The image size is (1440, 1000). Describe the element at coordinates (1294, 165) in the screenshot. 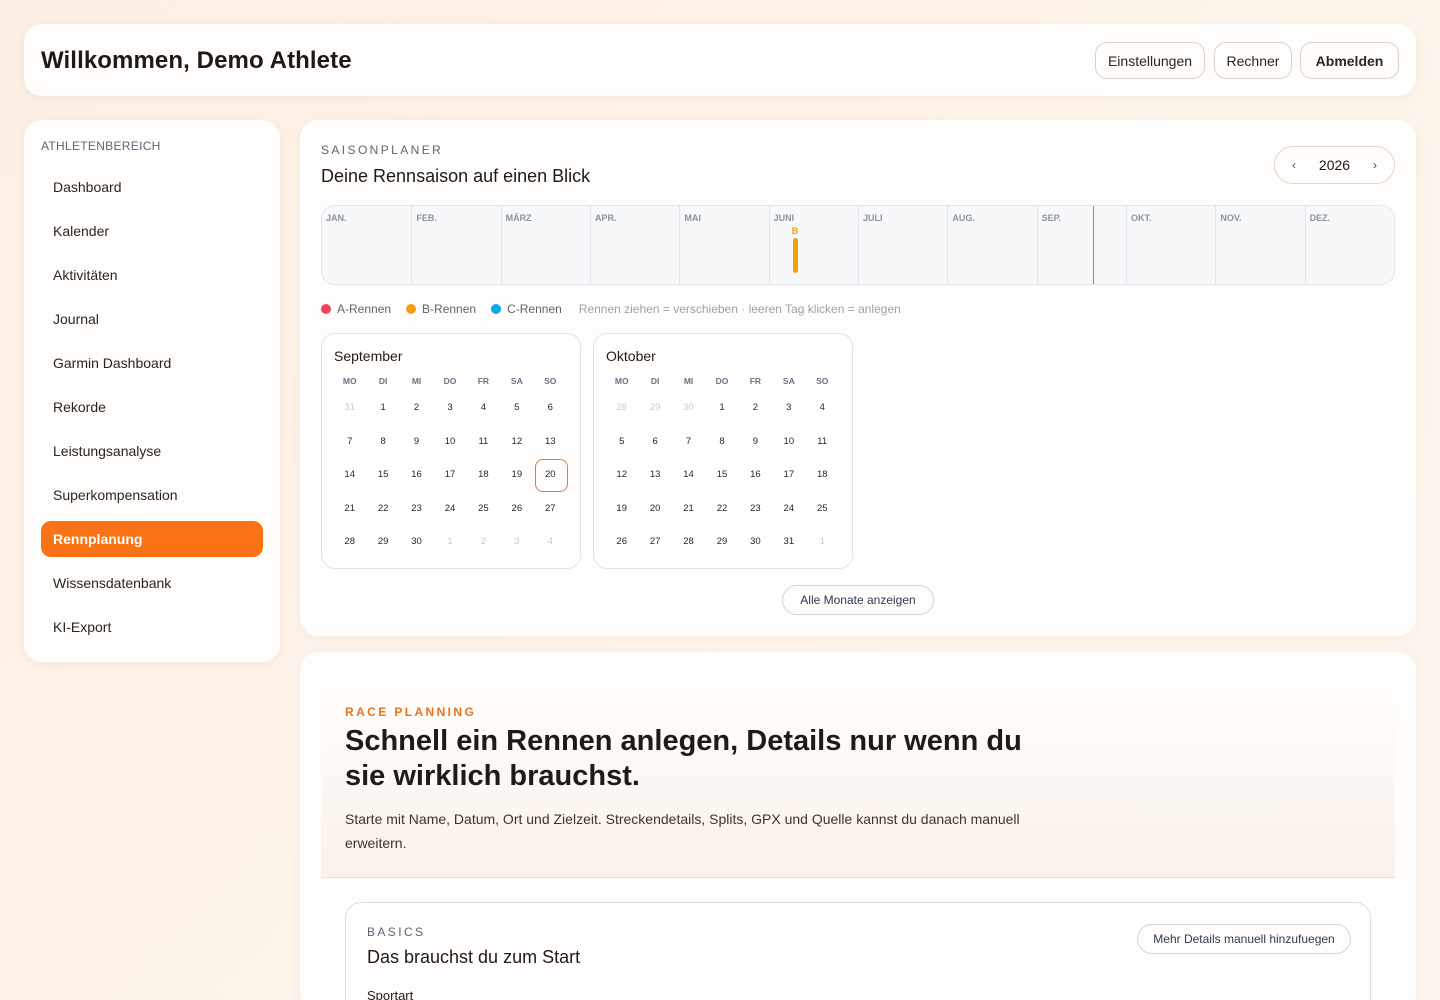

I see `prev-year-icon: ‹` at that location.